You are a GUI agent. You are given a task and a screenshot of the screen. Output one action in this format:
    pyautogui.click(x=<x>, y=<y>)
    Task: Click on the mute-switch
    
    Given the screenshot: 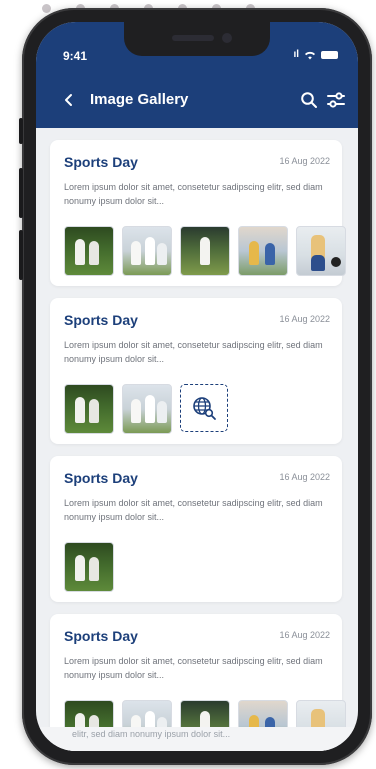 What is the action you would take?
    pyautogui.click(x=21, y=131)
    